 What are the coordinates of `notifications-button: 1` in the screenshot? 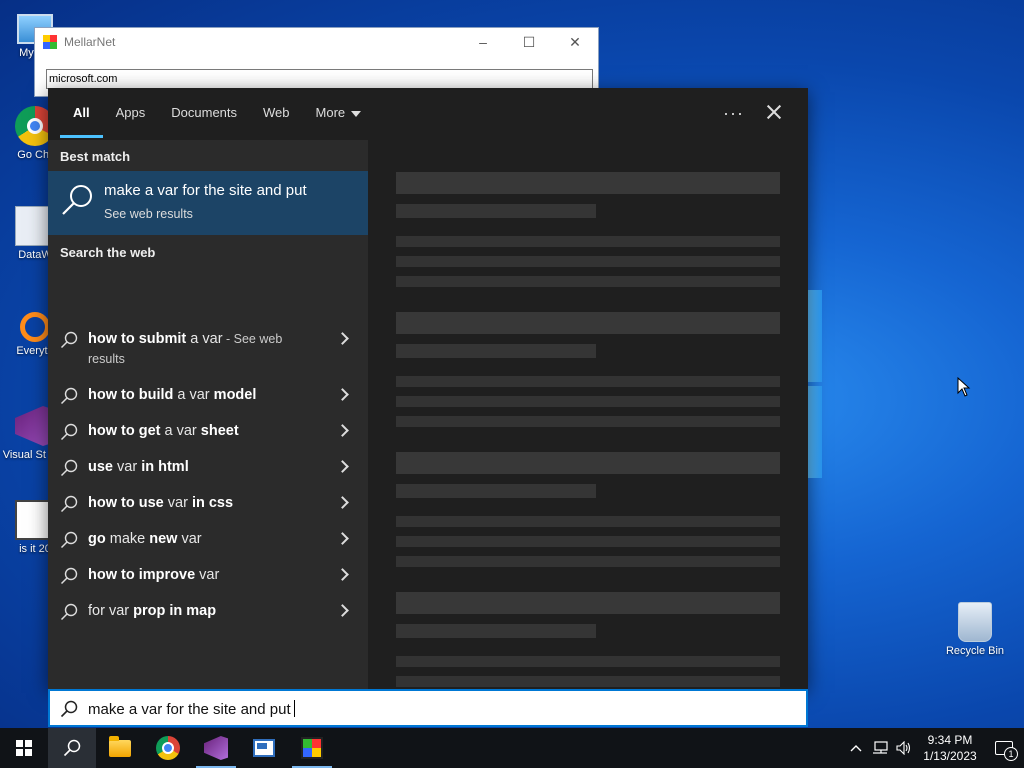 It's located at (1004, 748).